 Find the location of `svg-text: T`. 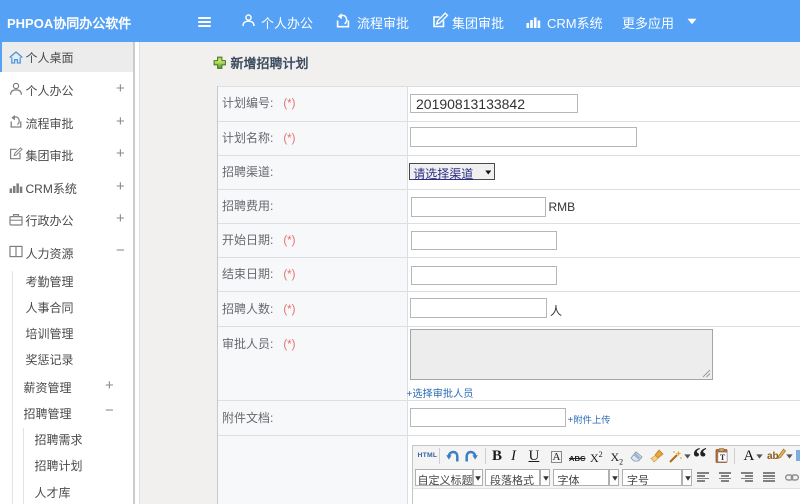

svg-text: T is located at coordinates (722, 457).